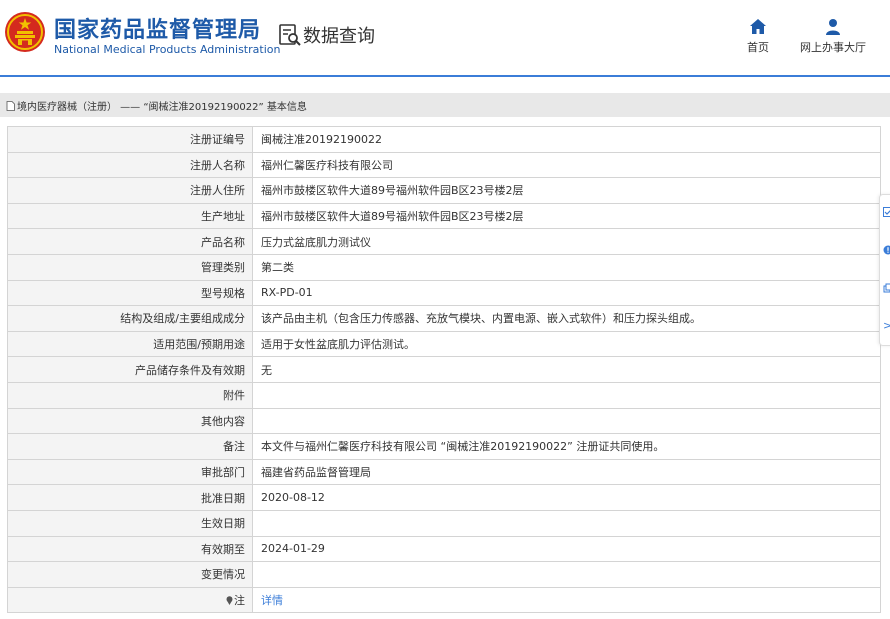 The image size is (890, 619). I want to click on field-value: 2024-01-29, so click(566, 549).